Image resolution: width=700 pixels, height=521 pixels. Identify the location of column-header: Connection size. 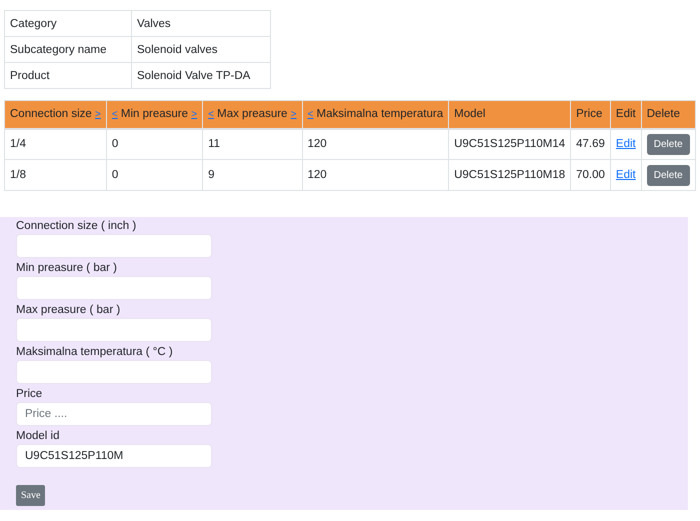
(51, 114).